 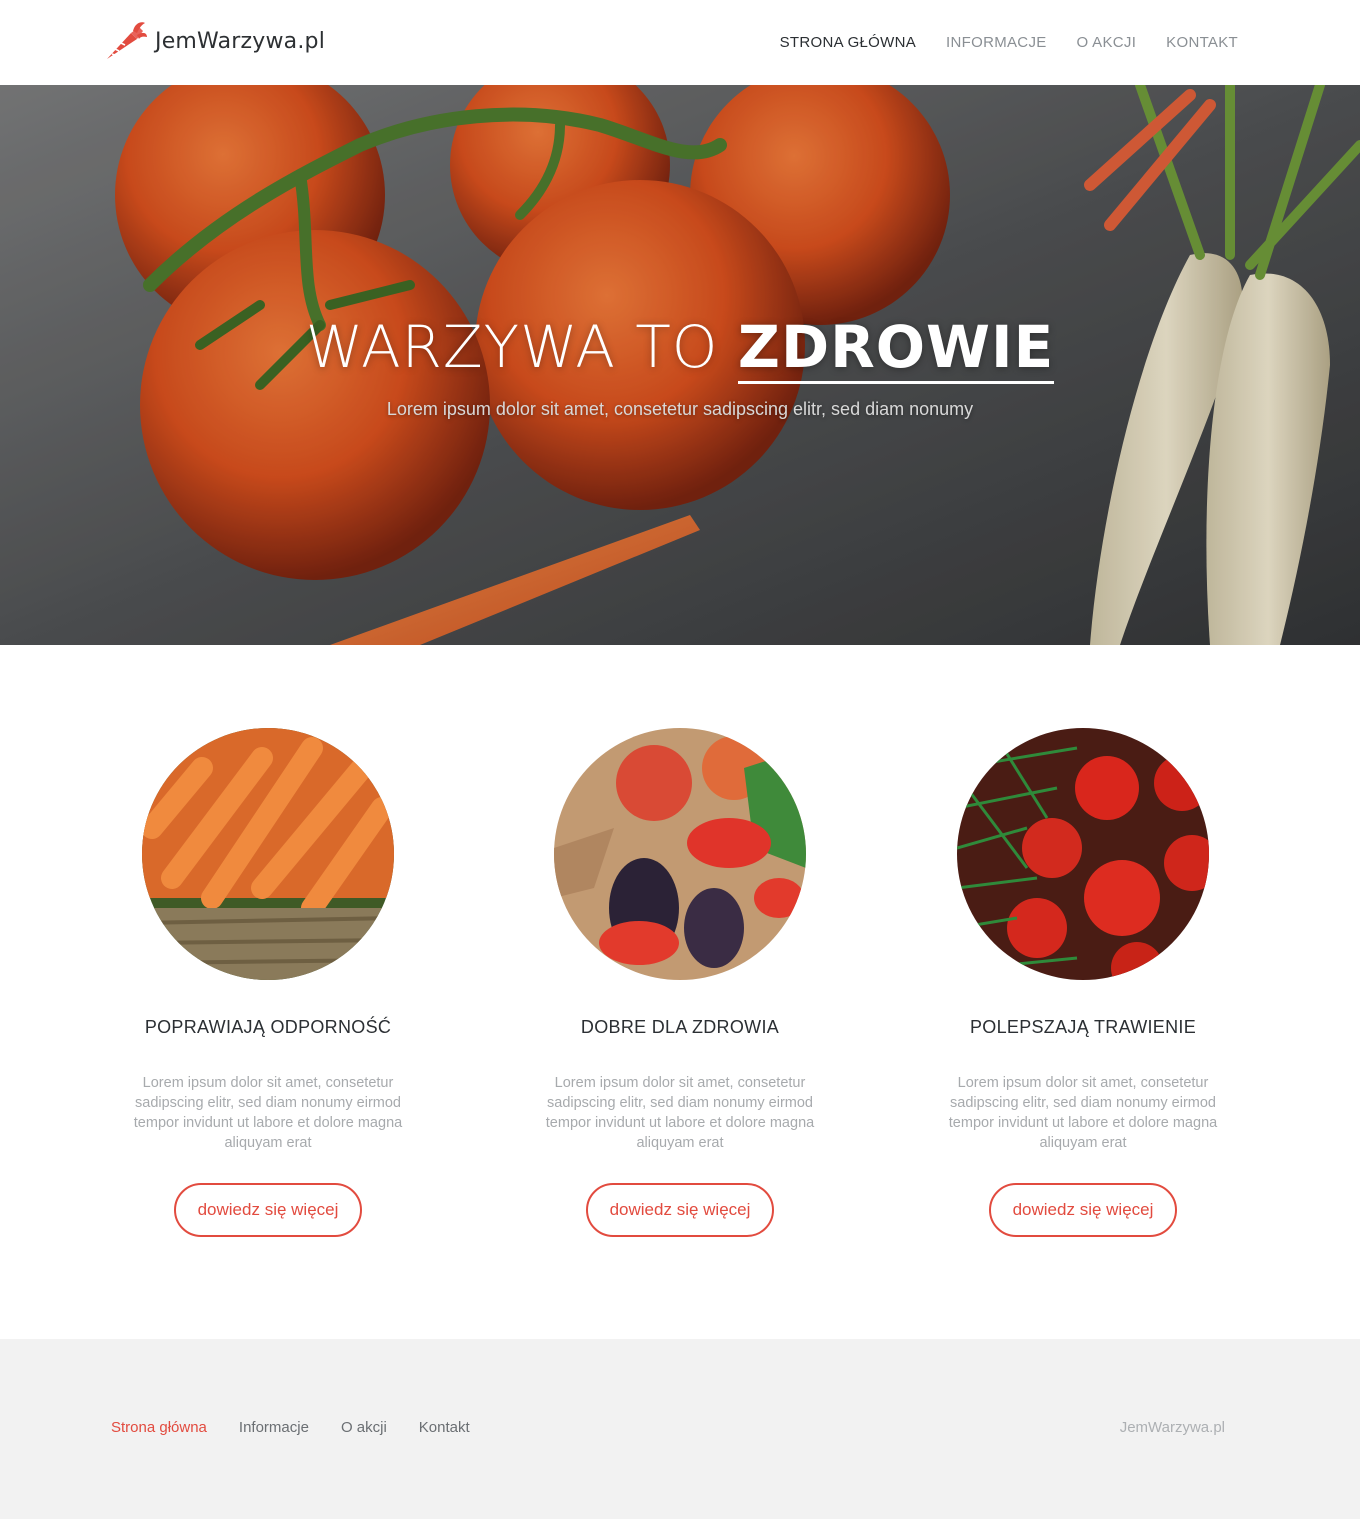 What do you see at coordinates (444, 1427) in the screenshot?
I see `footer-link-kontakt: Kontakt` at bounding box center [444, 1427].